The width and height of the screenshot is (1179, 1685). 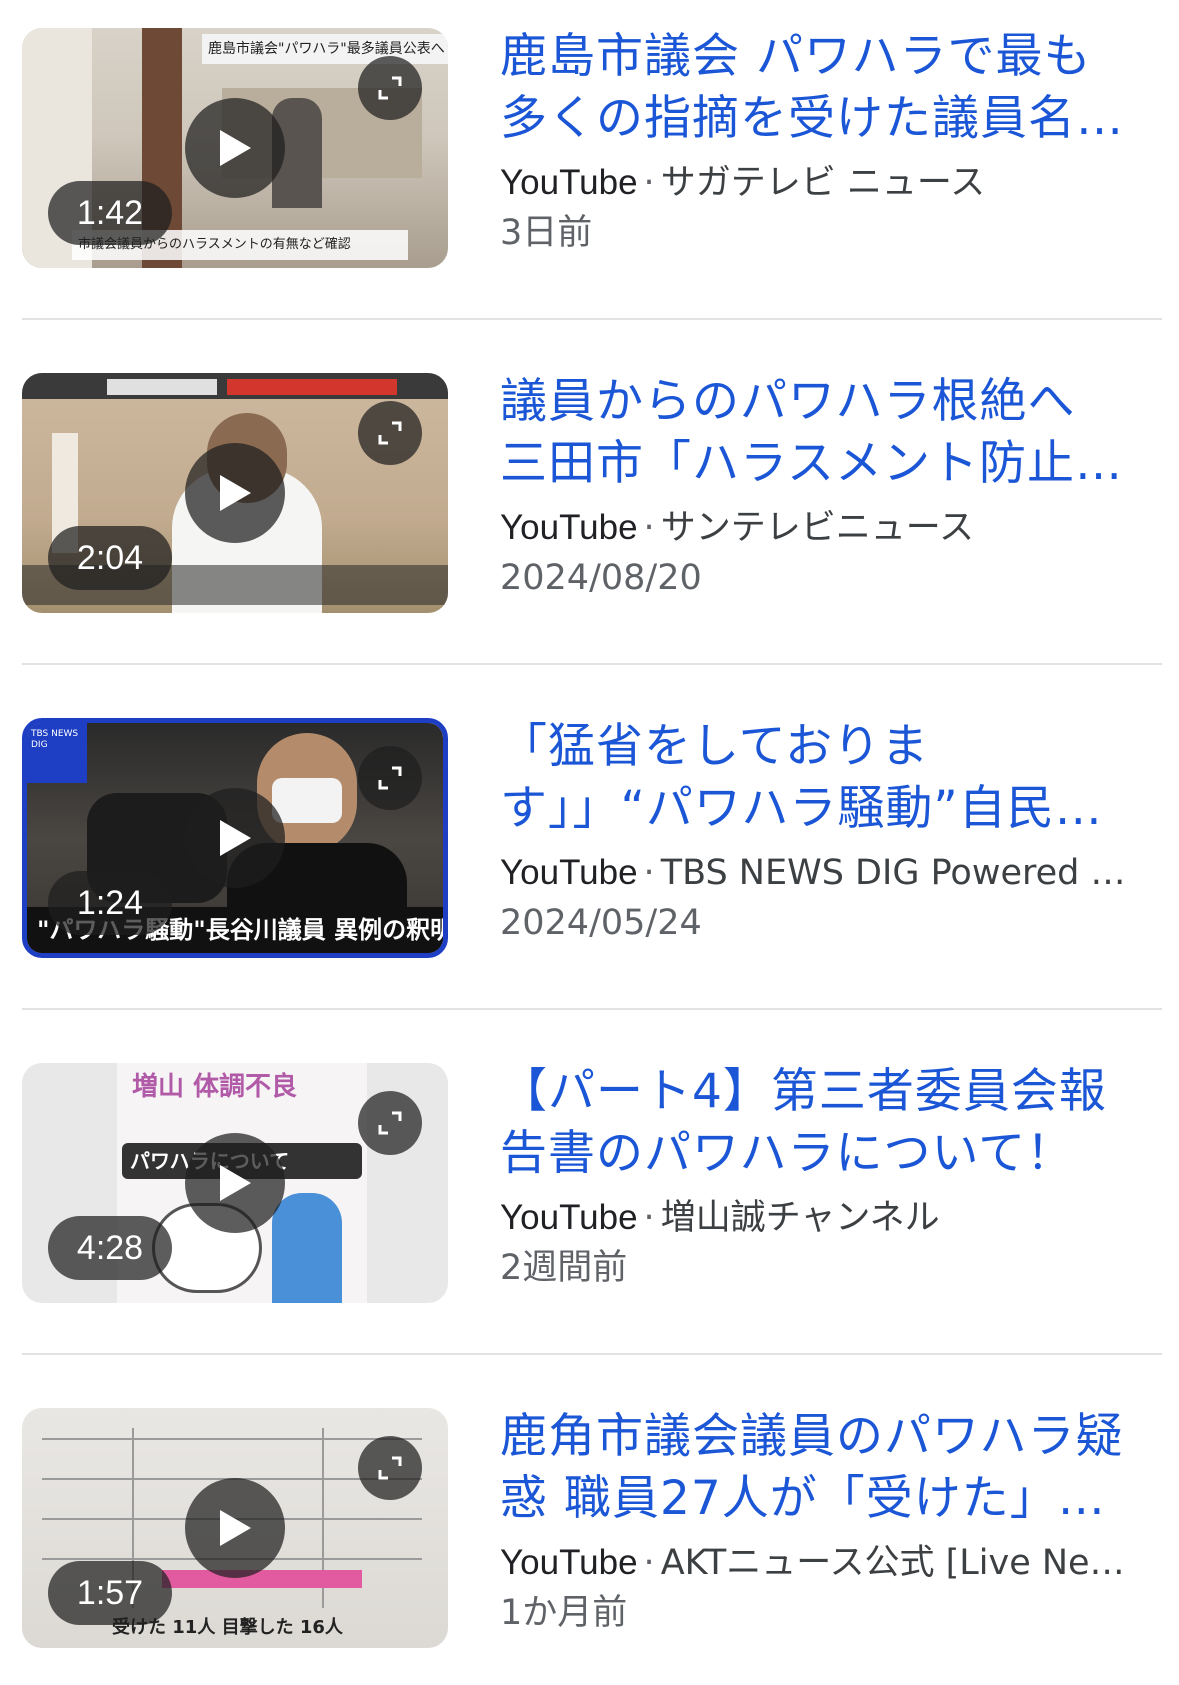 What do you see at coordinates (601, 578) in the screenshot?
I see `video-date: 2024/08/20` at bounding box center [601, 578].